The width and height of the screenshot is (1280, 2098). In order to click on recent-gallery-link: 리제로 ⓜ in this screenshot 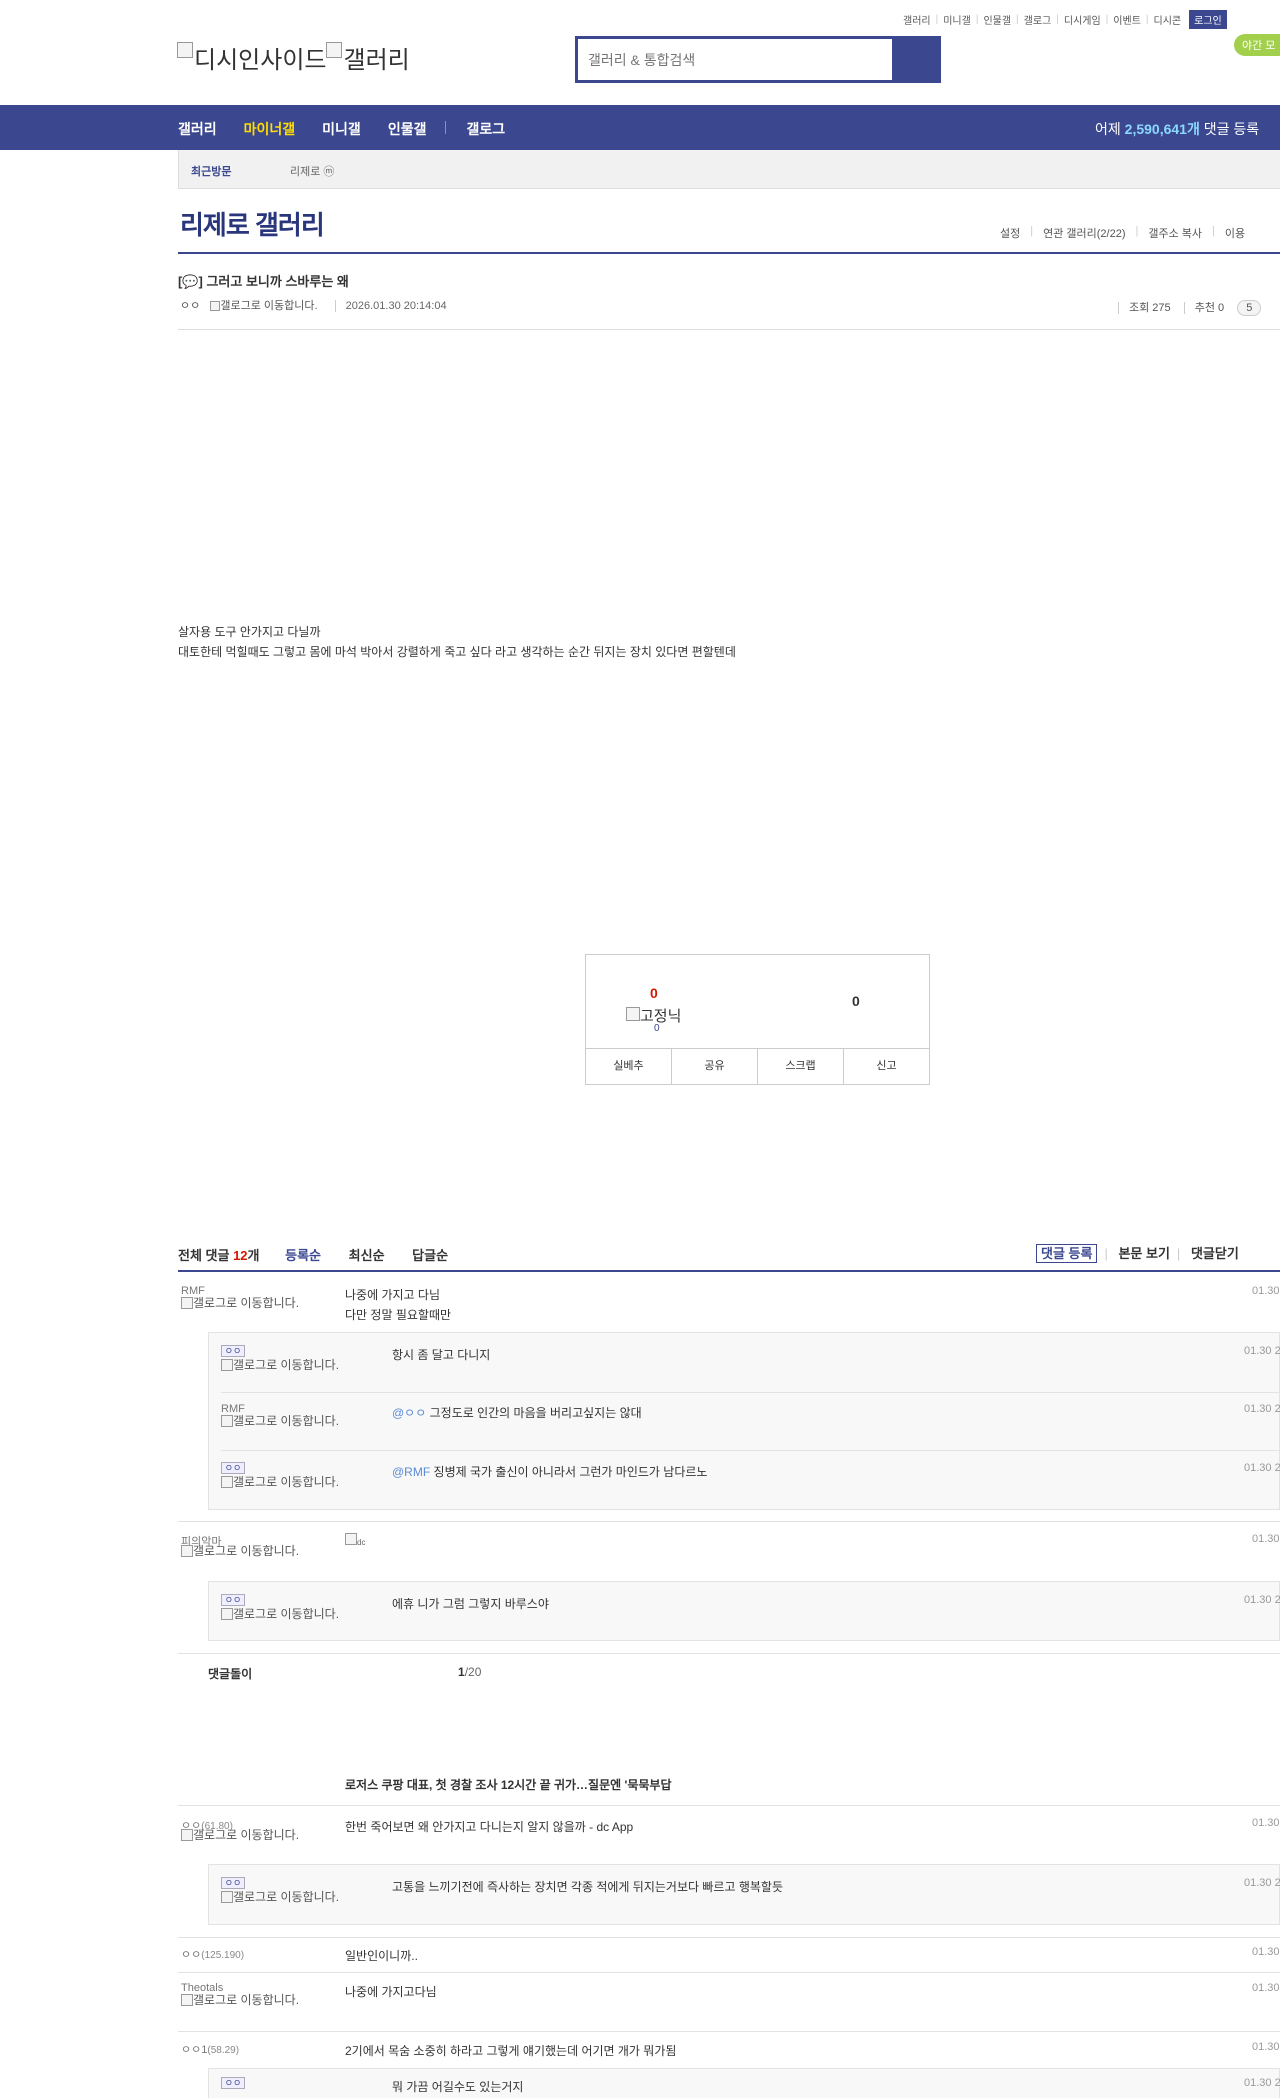, I will do `click(312, 171)`.